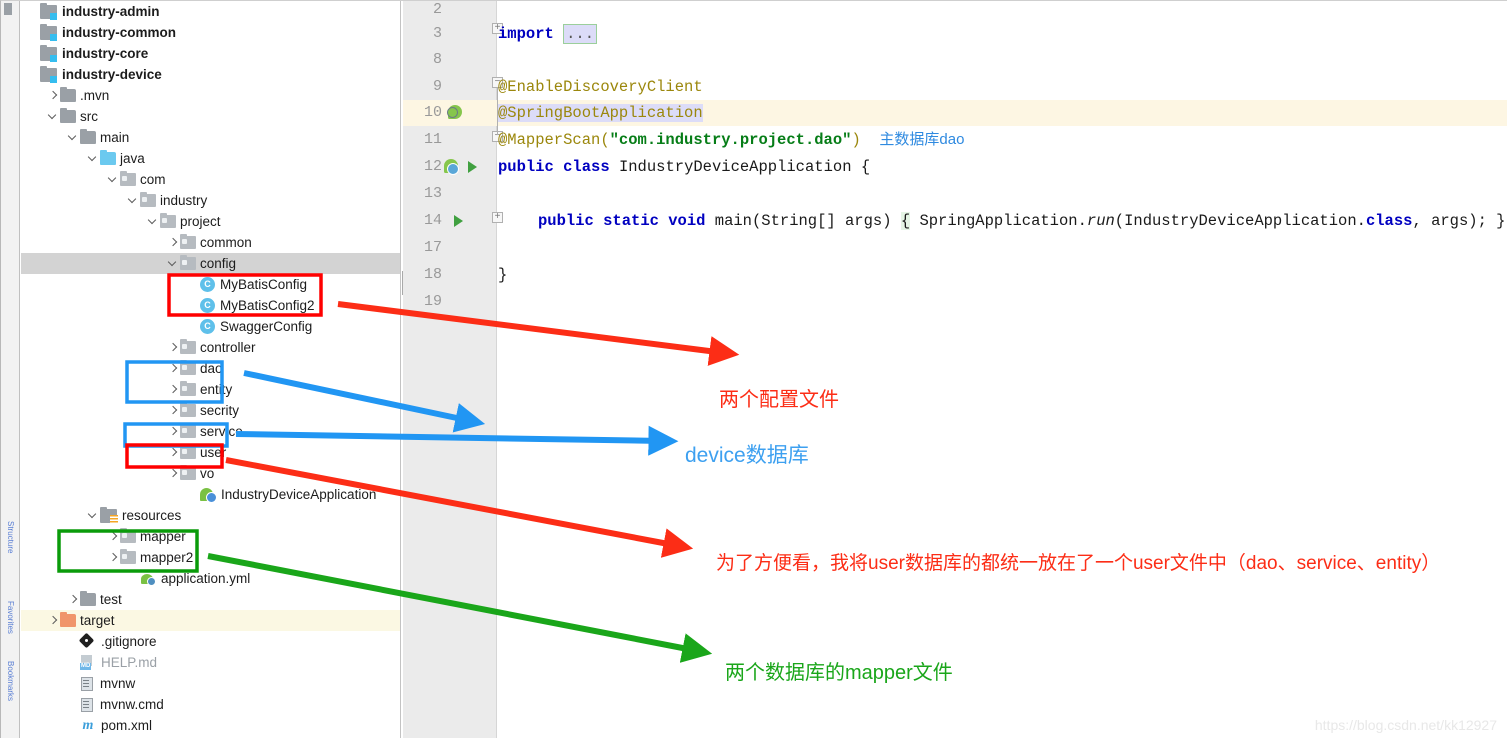 This screenshot has height=738, width=1507. What do you see at coordinates (210, 158) in the screenshot?
I see `tree-node-java: java` at bounding box center [210, 158].